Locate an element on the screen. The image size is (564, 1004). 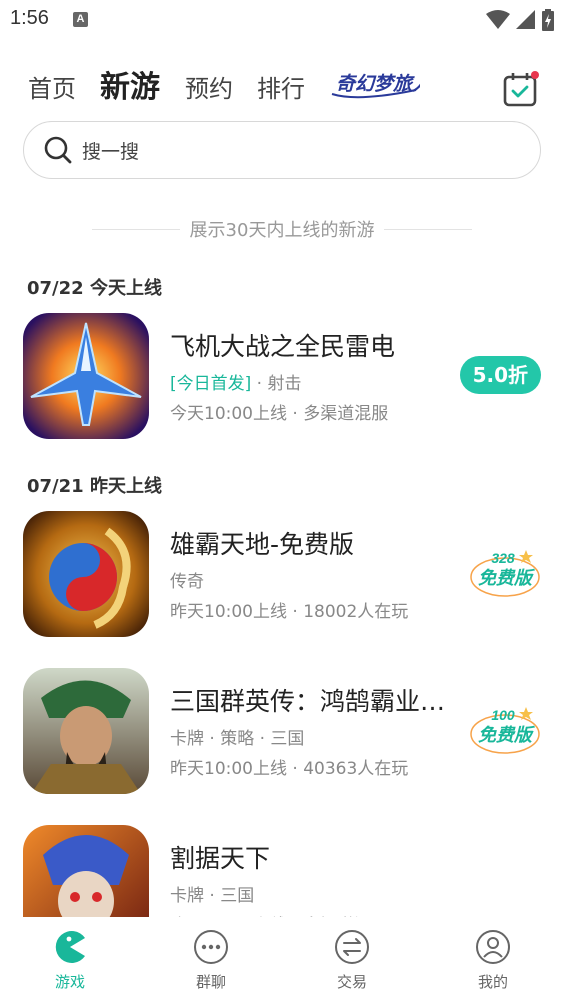
game-tags: 传奇 is located at coordinates (187, 582).